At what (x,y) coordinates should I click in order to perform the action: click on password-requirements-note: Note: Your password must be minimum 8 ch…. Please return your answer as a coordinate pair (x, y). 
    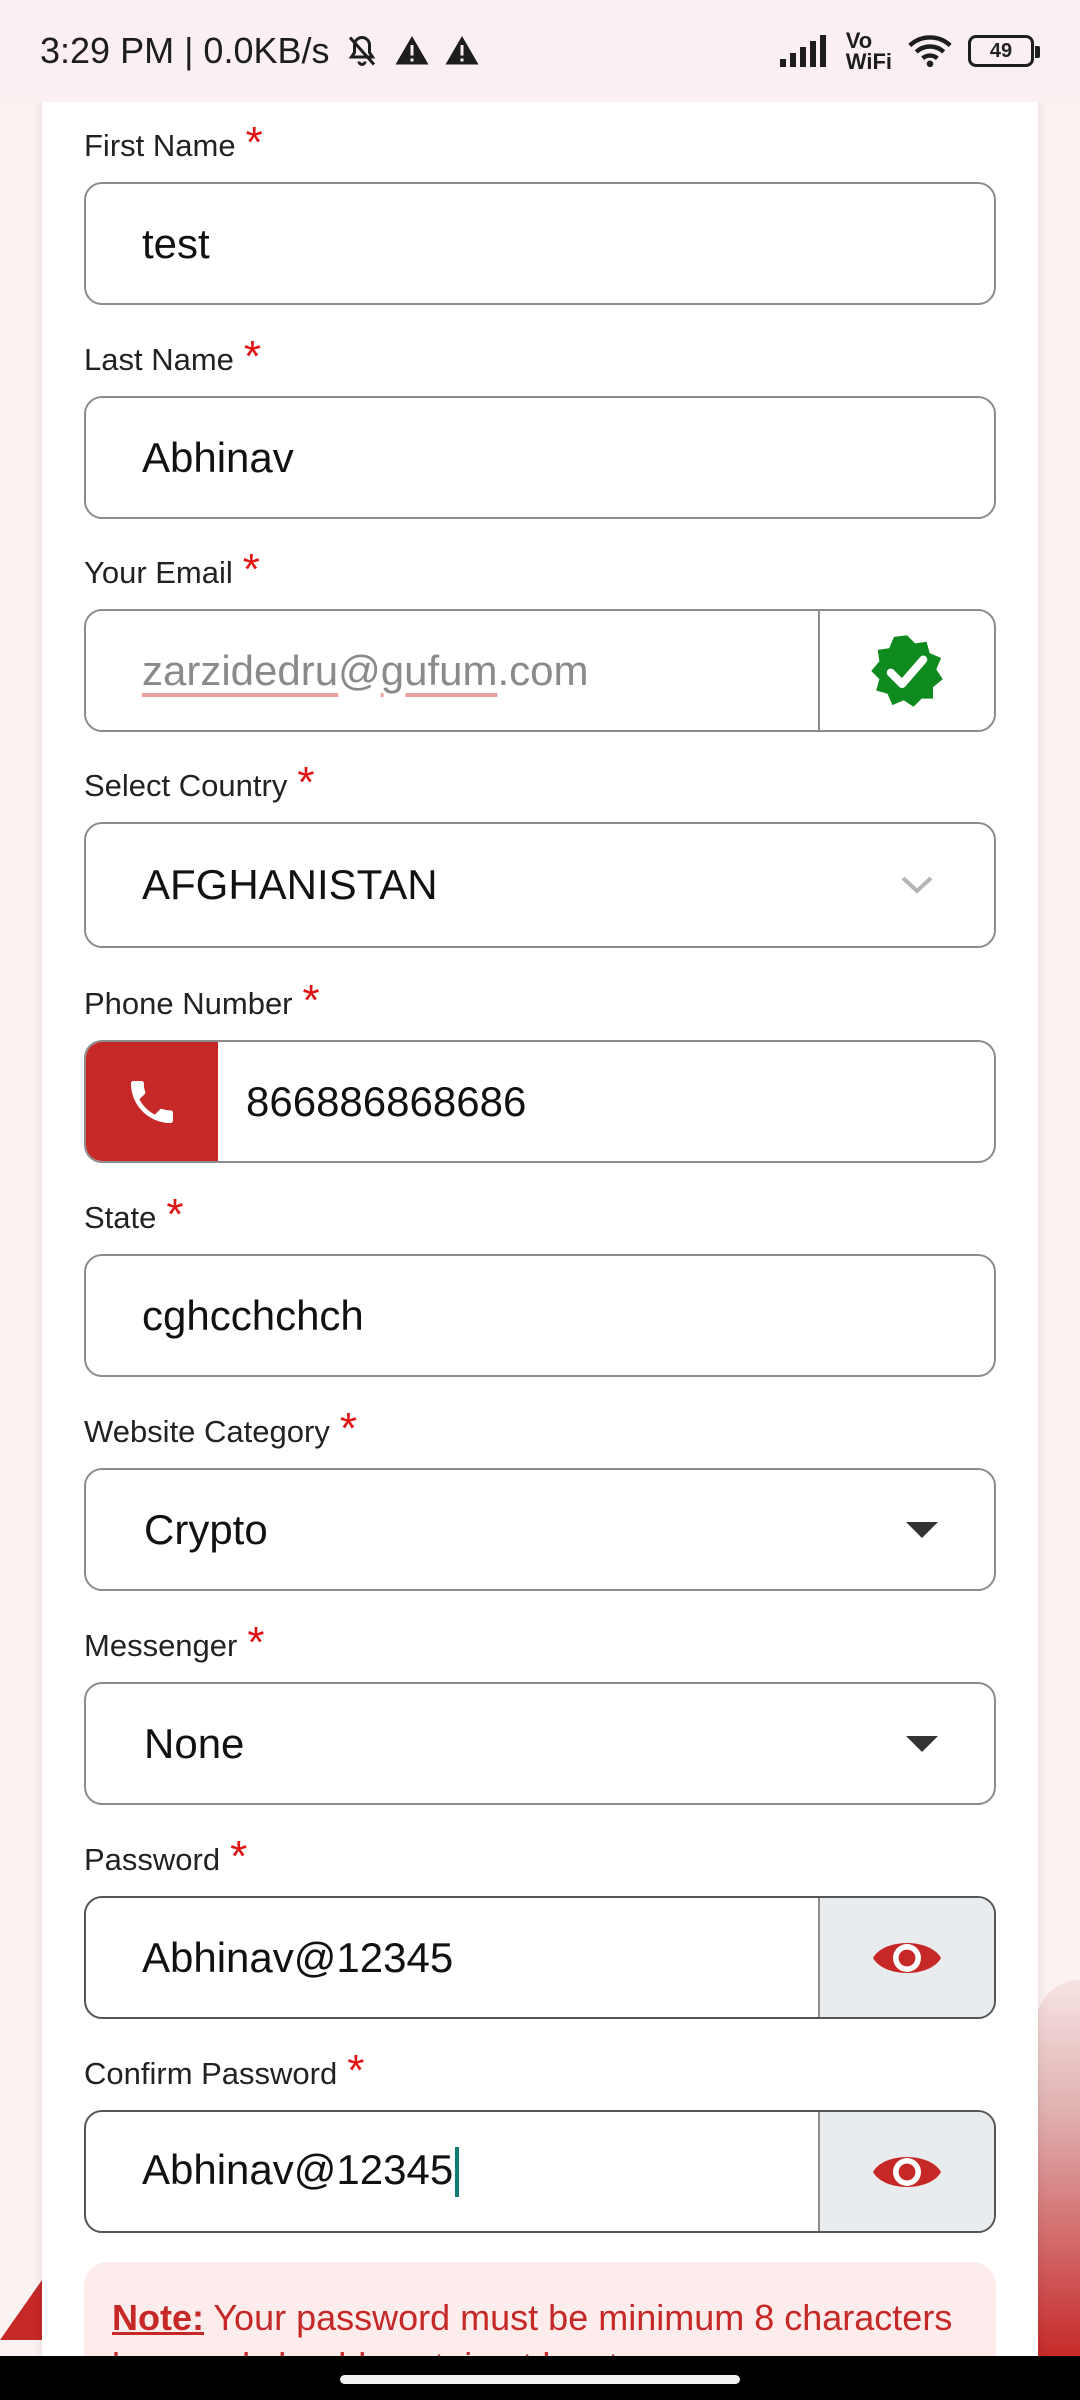
    Looking at the image, I should click on (540, 2311).